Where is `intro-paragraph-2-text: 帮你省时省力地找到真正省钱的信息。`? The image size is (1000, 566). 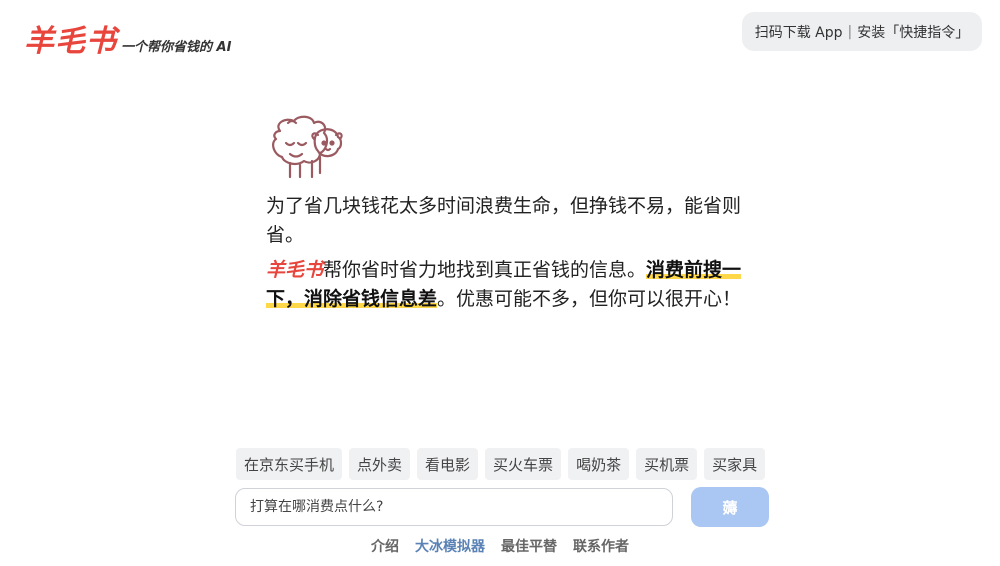 intro-paragraph-2-text: 帮你省时省力地找到真正省钱的信息。 is located at coordinates (485, 270).